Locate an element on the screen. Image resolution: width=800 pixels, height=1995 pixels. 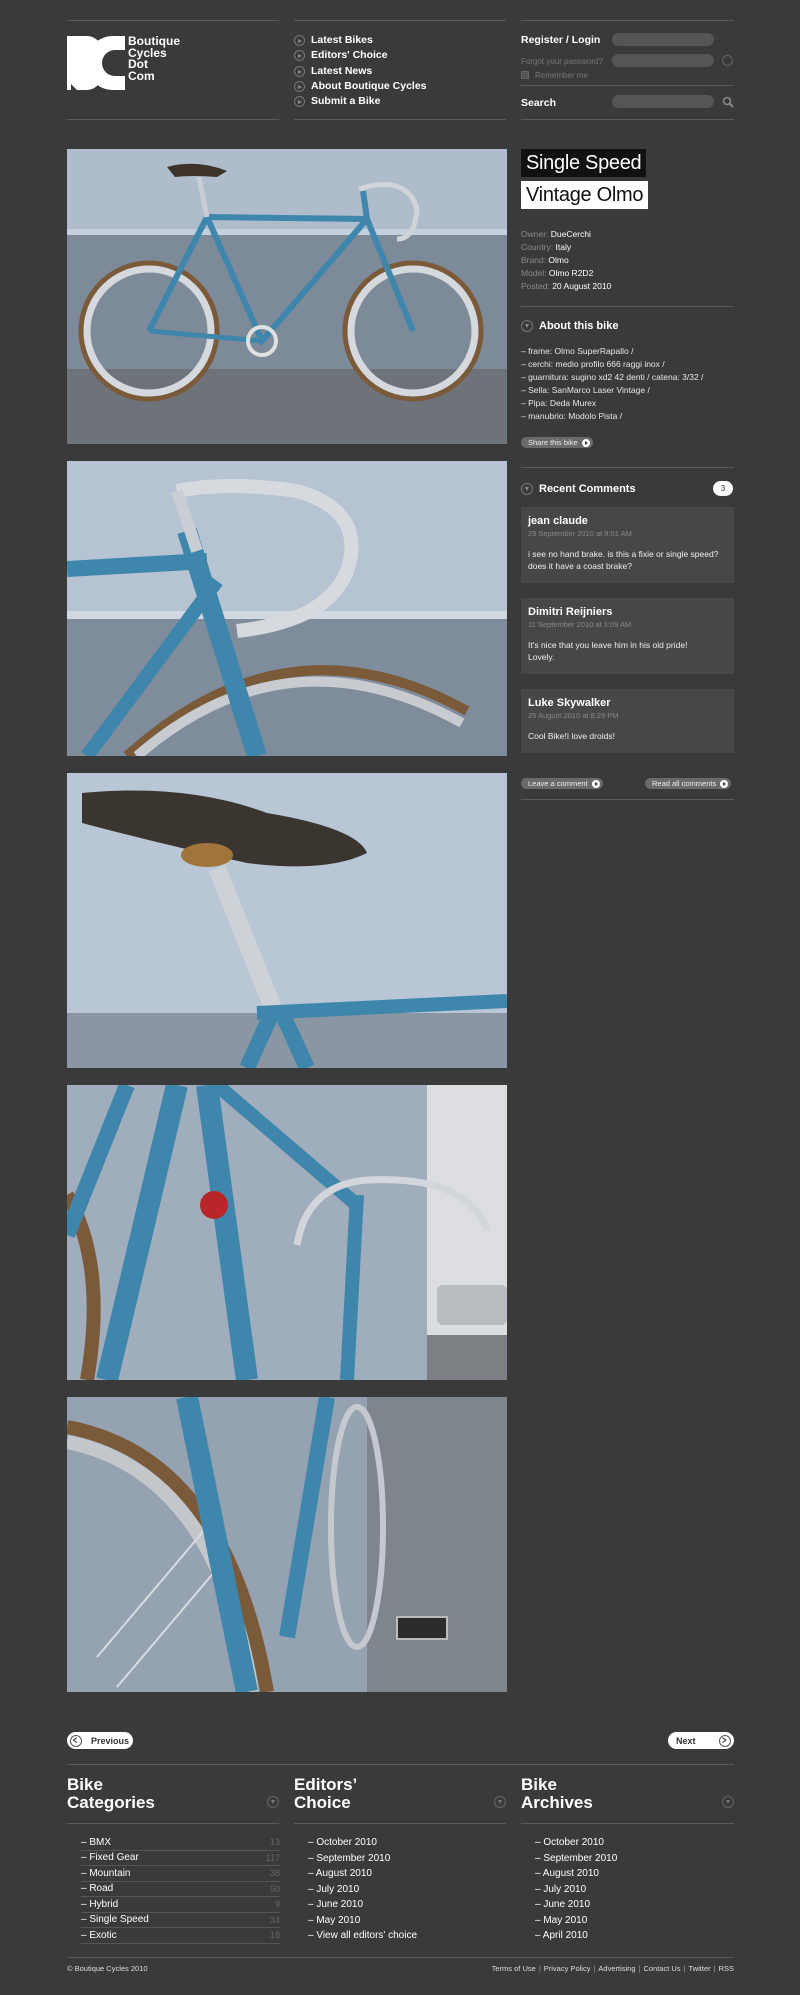
category-item: – Single Speed 34 is located at coordinates (180, 1920).